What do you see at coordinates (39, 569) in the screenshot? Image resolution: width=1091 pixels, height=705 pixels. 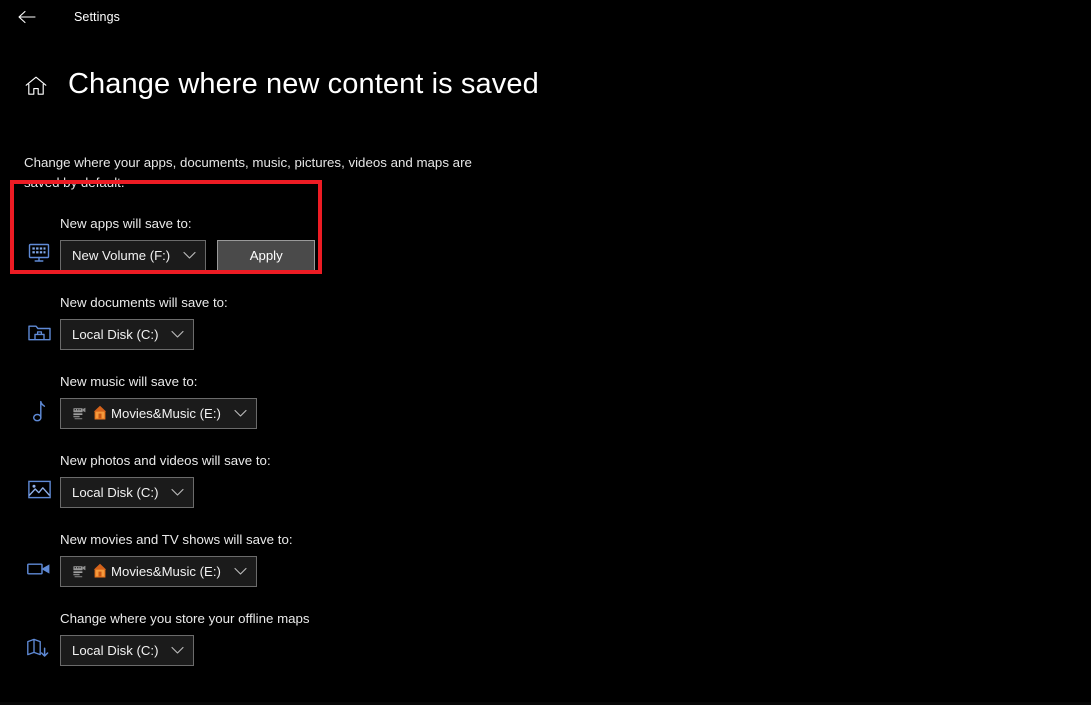 I see `video-camera-icon` at bounding box center [39, 569].